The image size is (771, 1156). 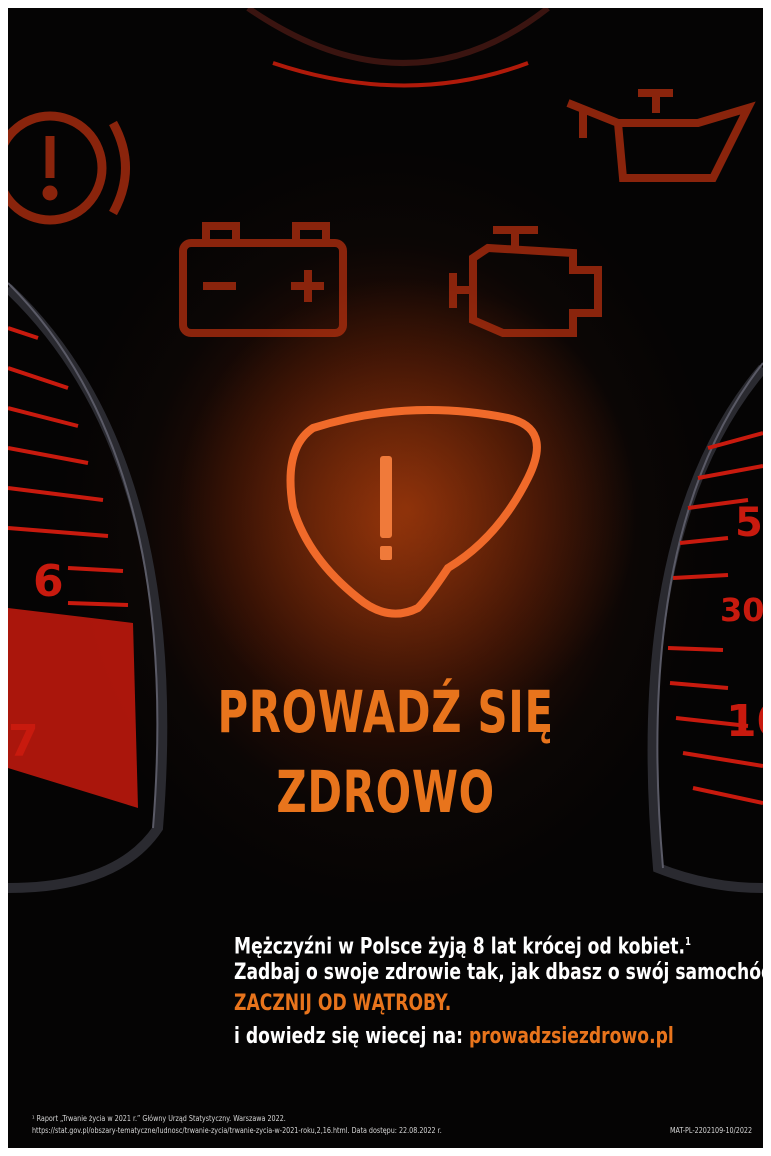 What do you see at coordinates (23, 741) in the screenshot?
I see `gauge-number-7: 7` at bounding box center [23, 741].